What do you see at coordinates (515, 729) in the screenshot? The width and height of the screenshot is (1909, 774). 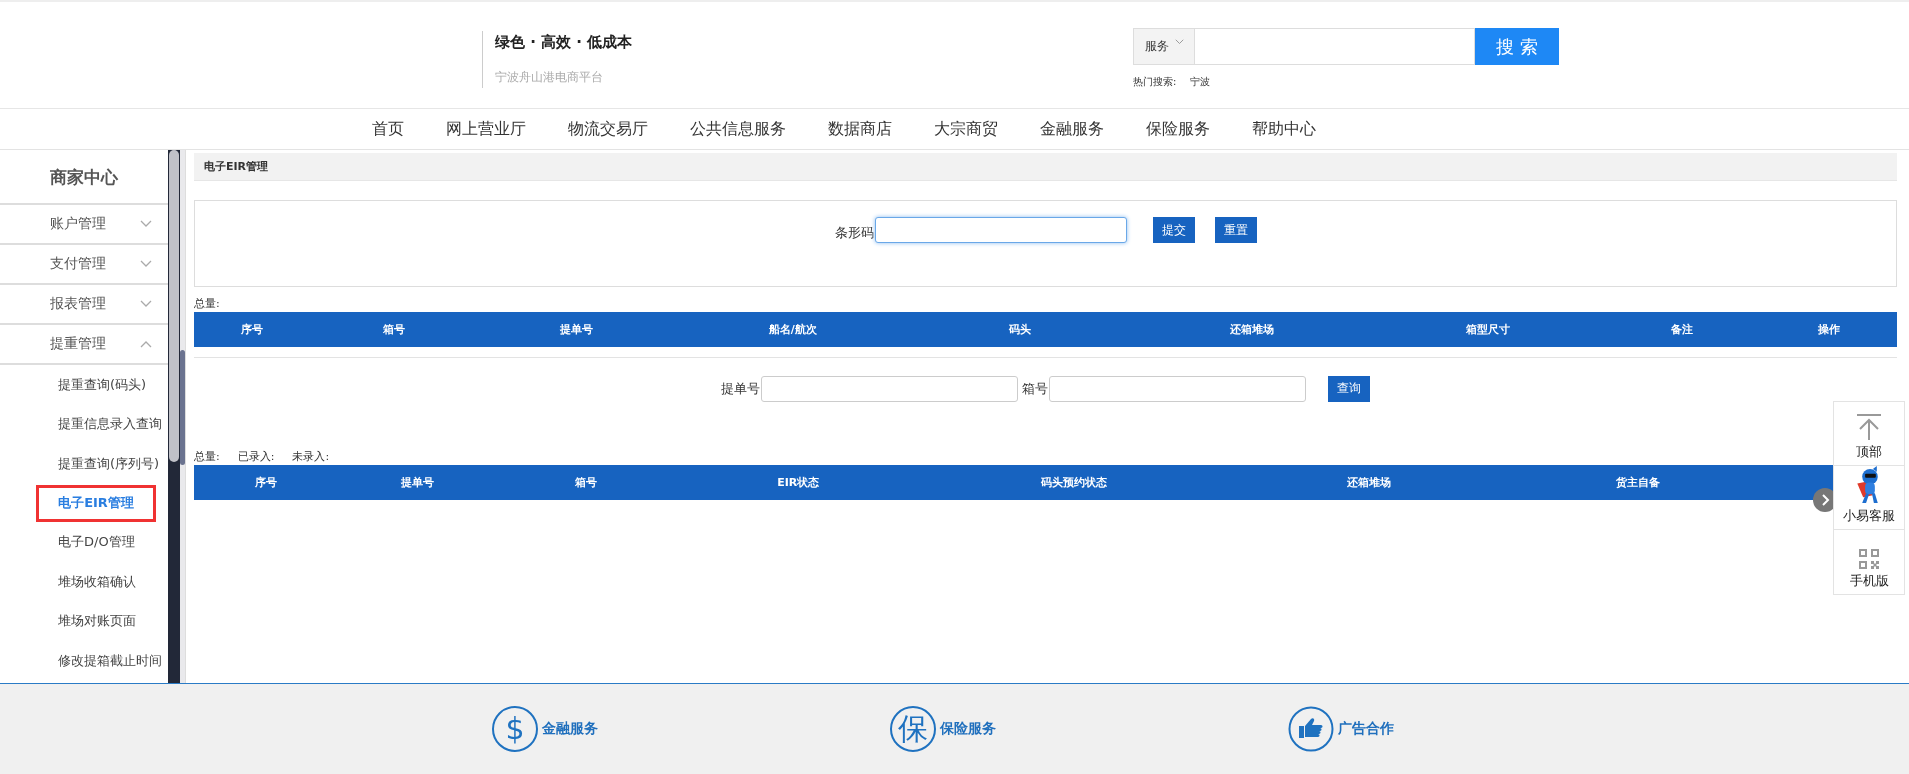 I see `dollar-icon: $` at bounding box center [515, 729].